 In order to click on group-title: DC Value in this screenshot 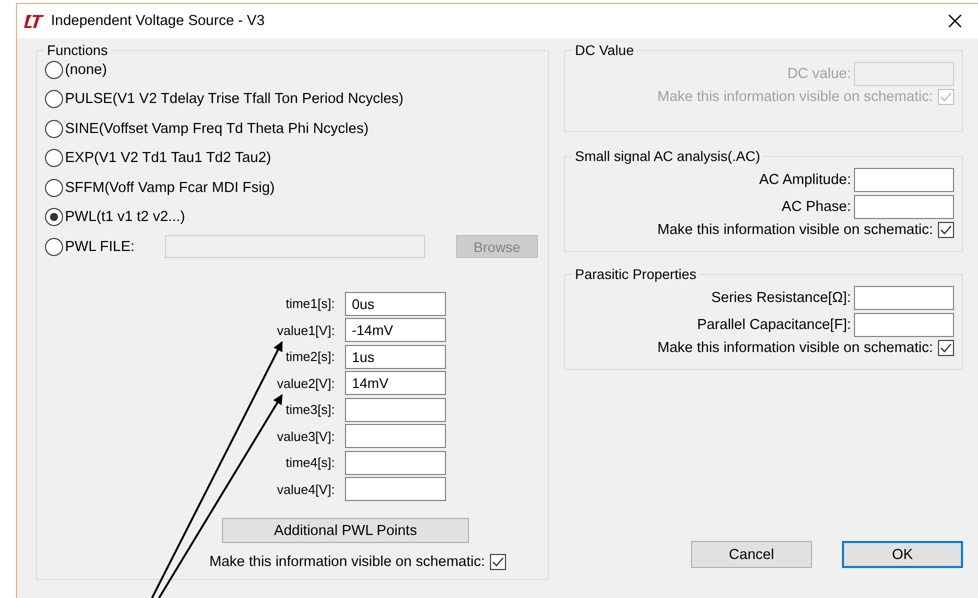, I will do `click(604, 50)`.